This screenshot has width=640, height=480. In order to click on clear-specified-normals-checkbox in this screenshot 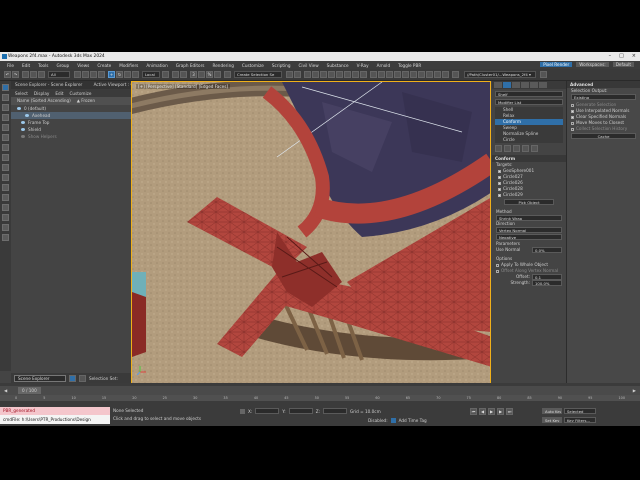, I will do `click(572, 117)`.